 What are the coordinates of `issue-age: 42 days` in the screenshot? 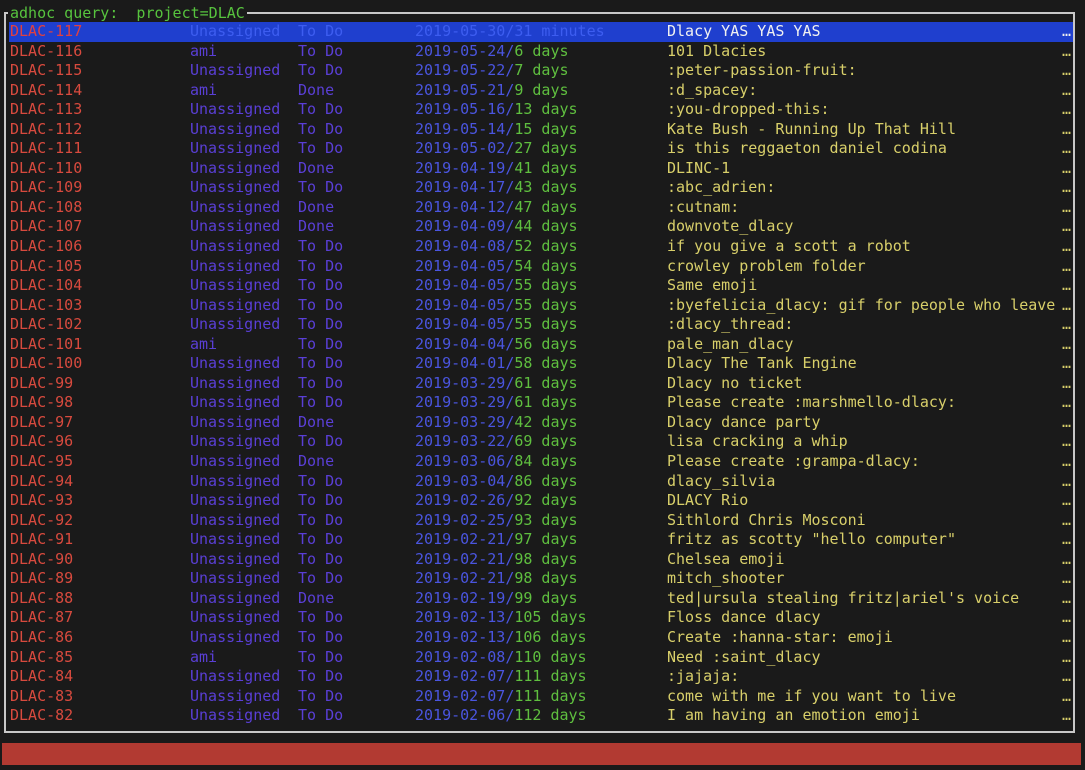 It's located at (546, 421).